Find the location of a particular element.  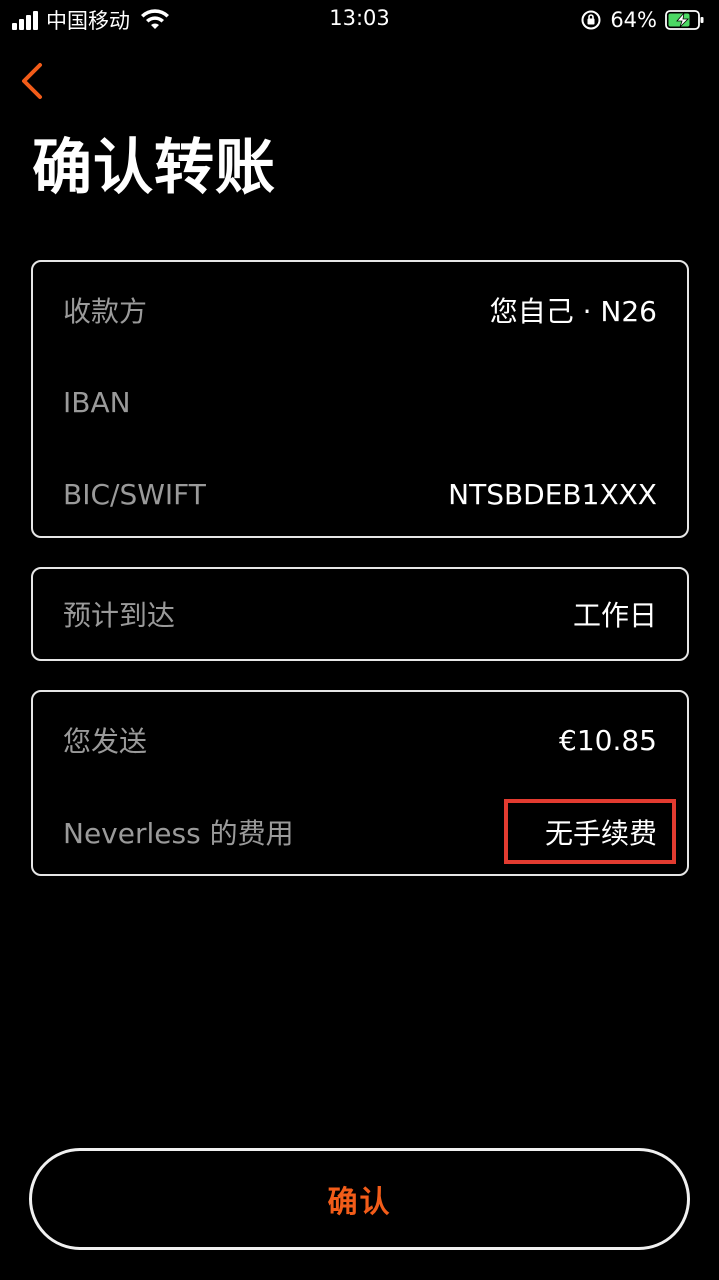

iban-label: IBAN is located at coordinates (97, 402).